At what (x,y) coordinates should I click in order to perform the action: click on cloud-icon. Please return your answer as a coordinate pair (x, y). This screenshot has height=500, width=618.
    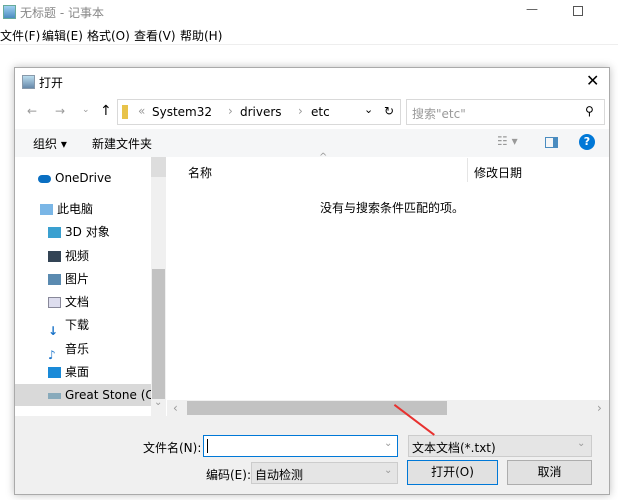
    Looking at the image, I should click on (44, 178).